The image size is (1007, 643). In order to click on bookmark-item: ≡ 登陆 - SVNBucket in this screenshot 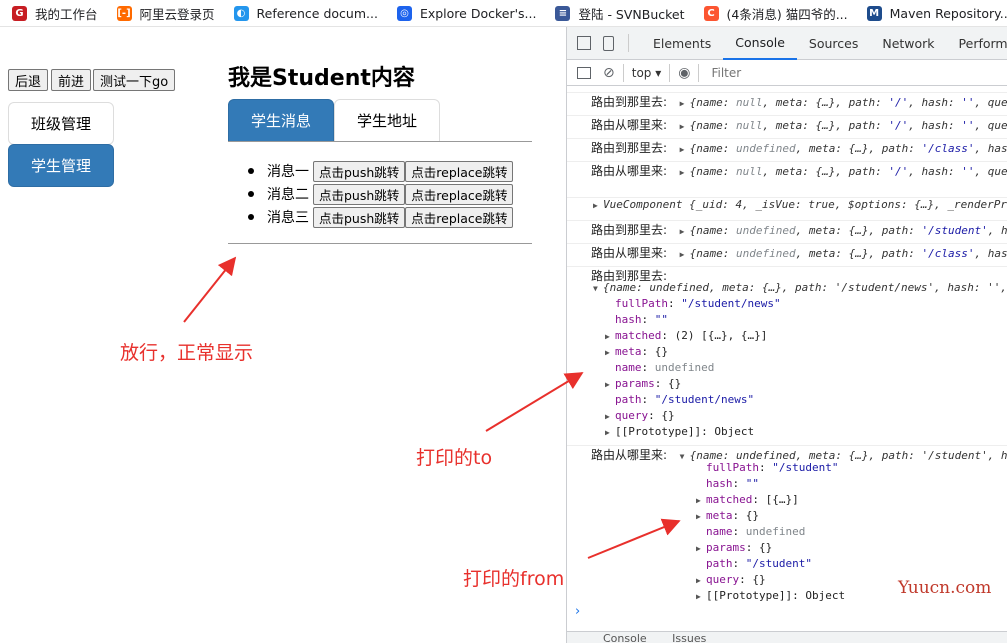, I will do `click(617, 13)`.